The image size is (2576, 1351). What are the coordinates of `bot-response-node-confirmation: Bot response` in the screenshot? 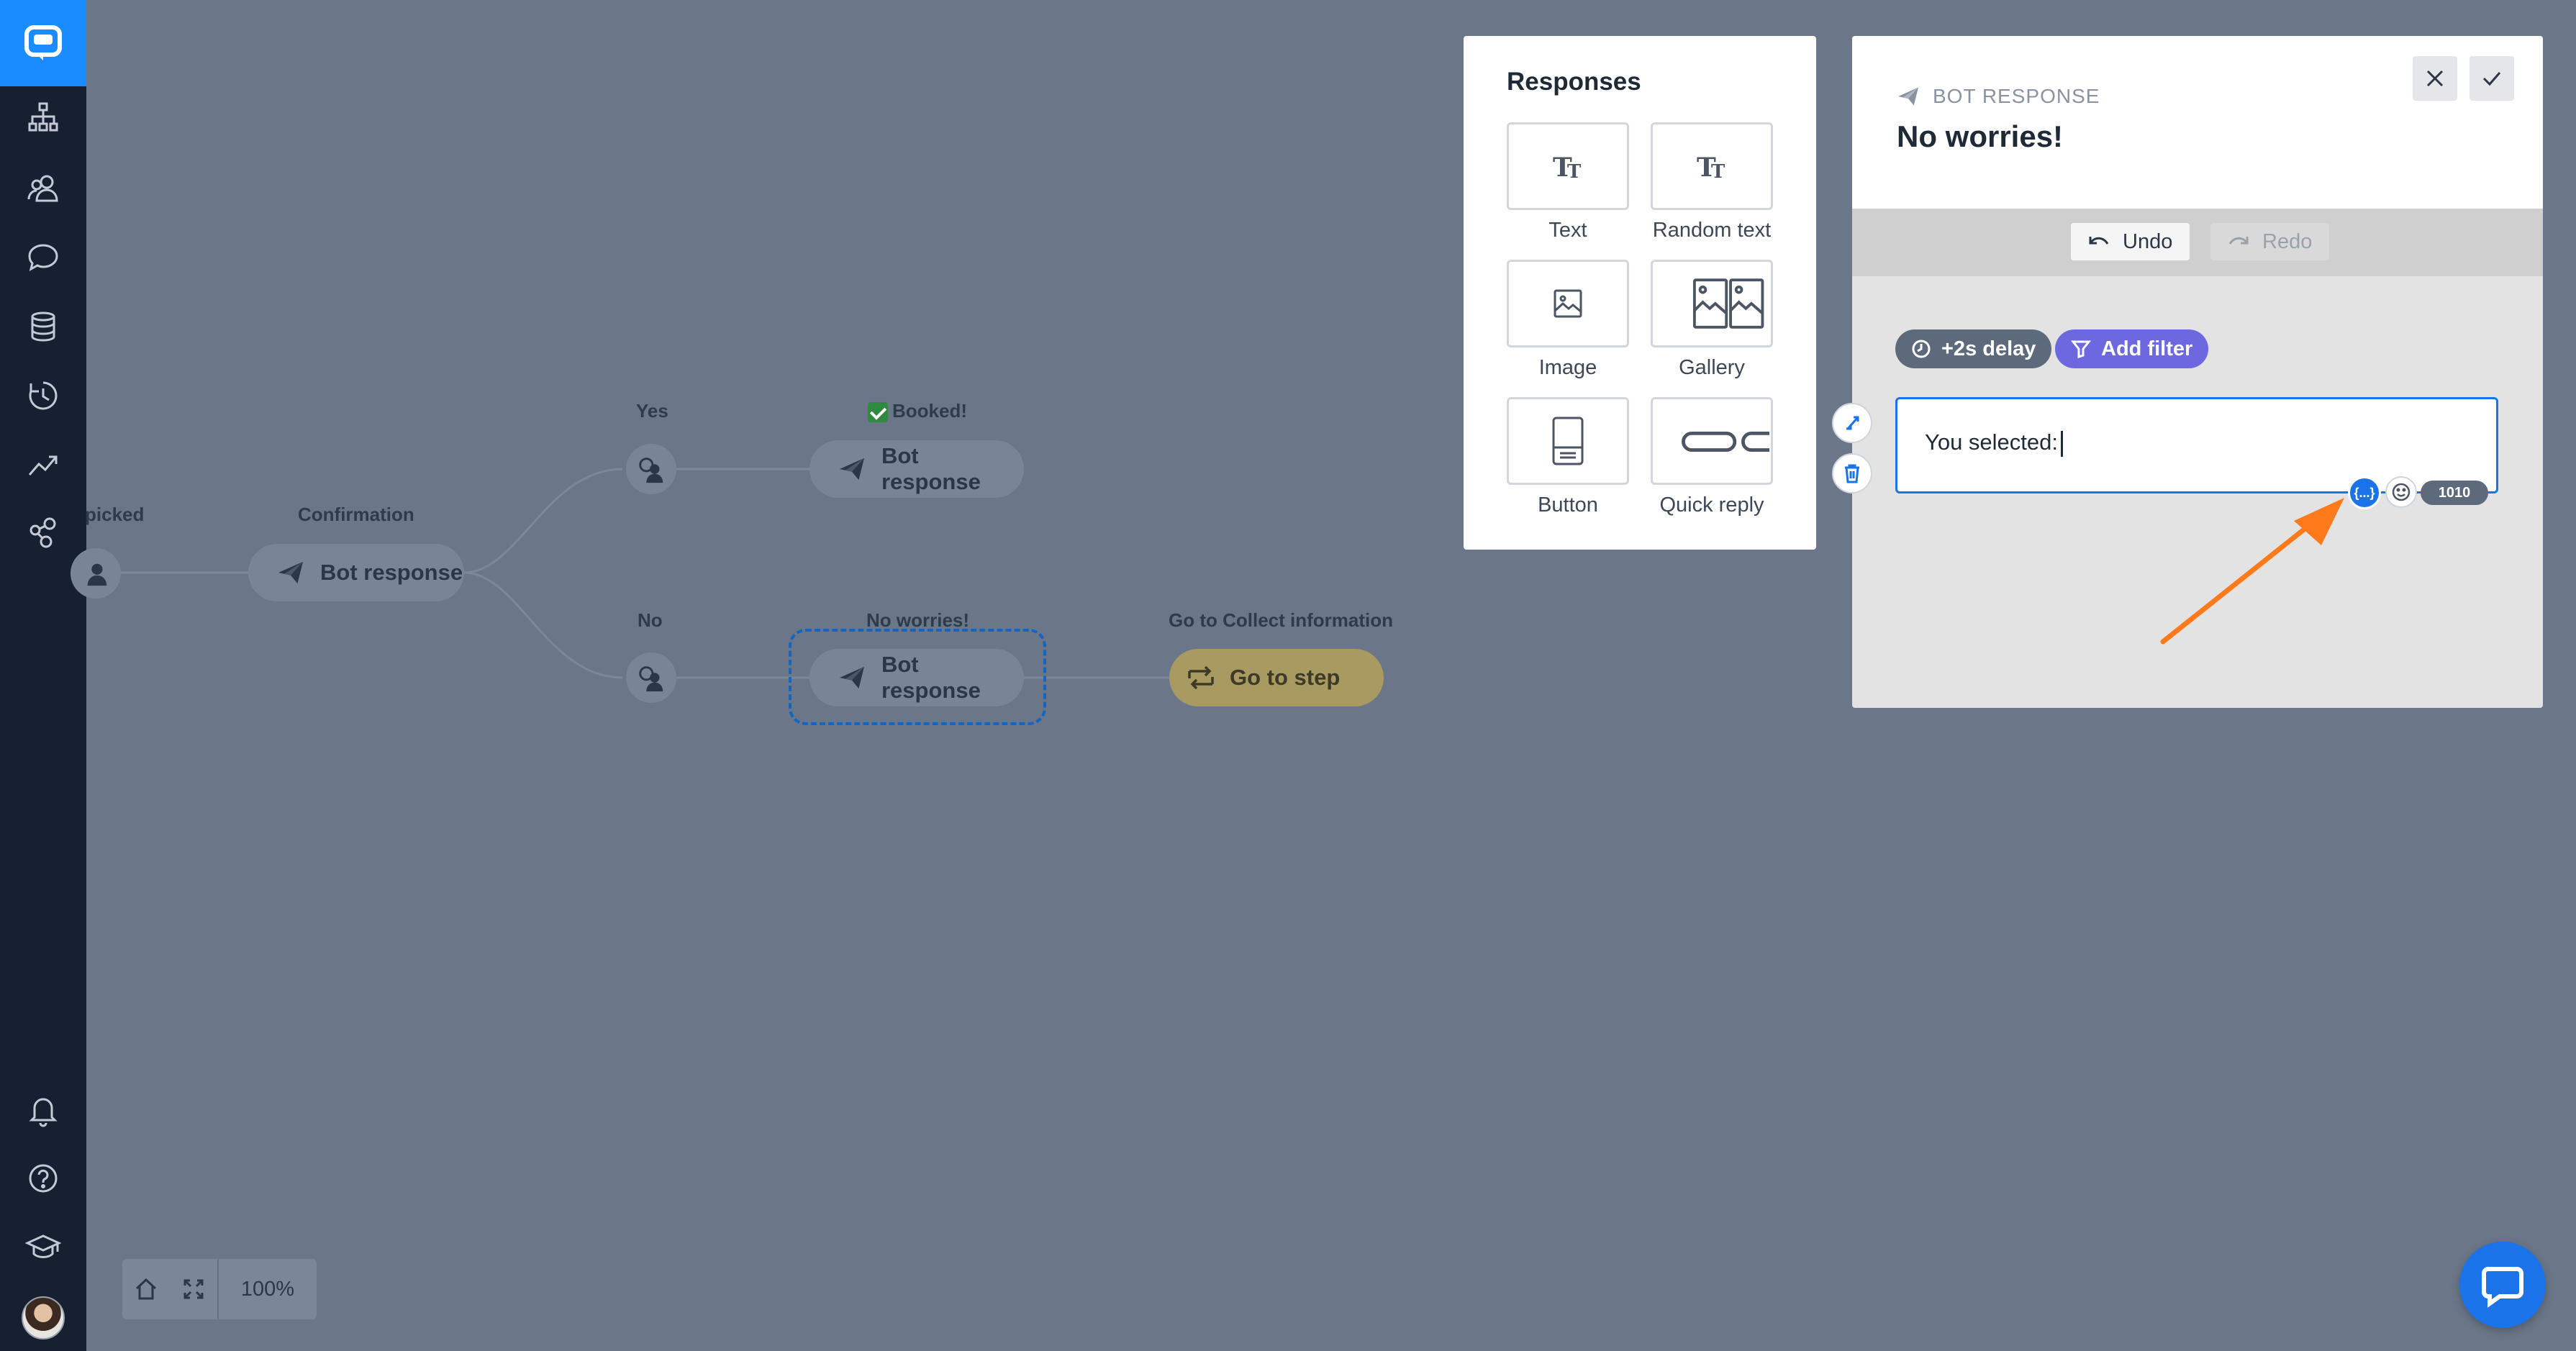 It's located at (356, 572).